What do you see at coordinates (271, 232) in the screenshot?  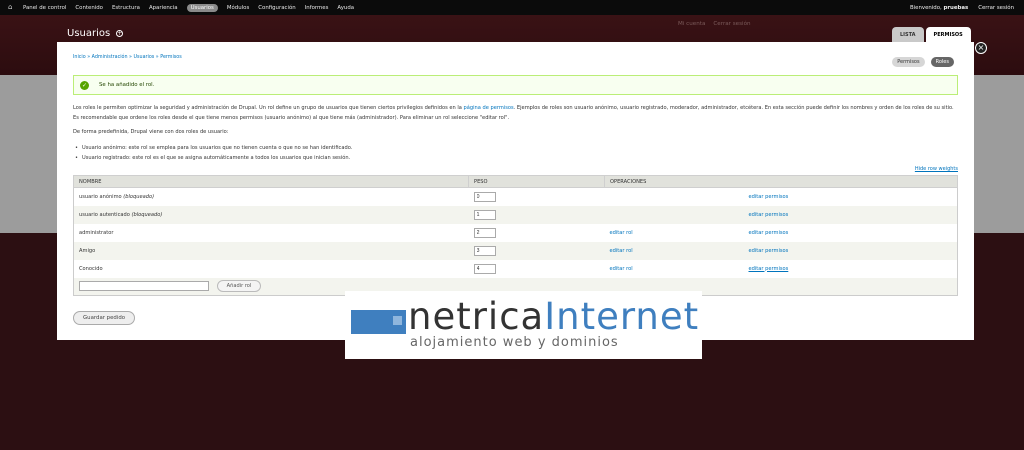 I see `role-name-cell: administrator` at bounding box center [271, 232].